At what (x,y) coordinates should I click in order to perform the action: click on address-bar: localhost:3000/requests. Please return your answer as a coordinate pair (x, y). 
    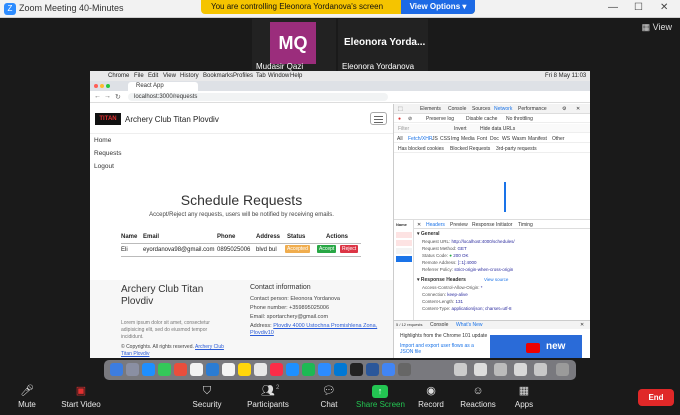
    Looking at the image, I should click on (258, 97).